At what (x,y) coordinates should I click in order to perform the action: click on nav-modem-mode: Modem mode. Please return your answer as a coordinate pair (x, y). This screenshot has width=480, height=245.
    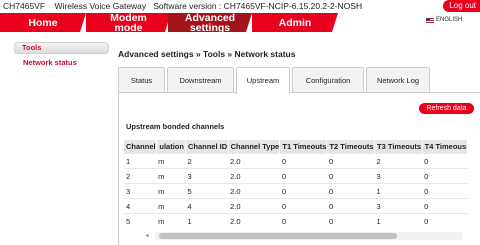
    Looking at the image, I should click on (128, 22).